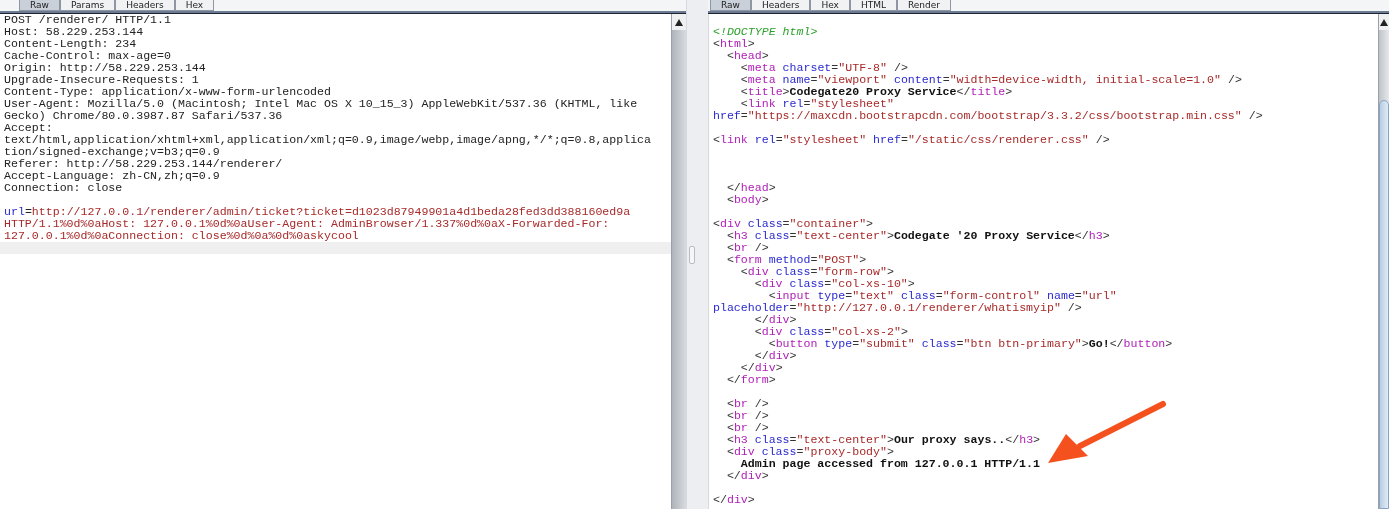 Image resolution: width=1389 pixels, height=509 pixels. I want to click on code-line: <body>, so click(747, 200).